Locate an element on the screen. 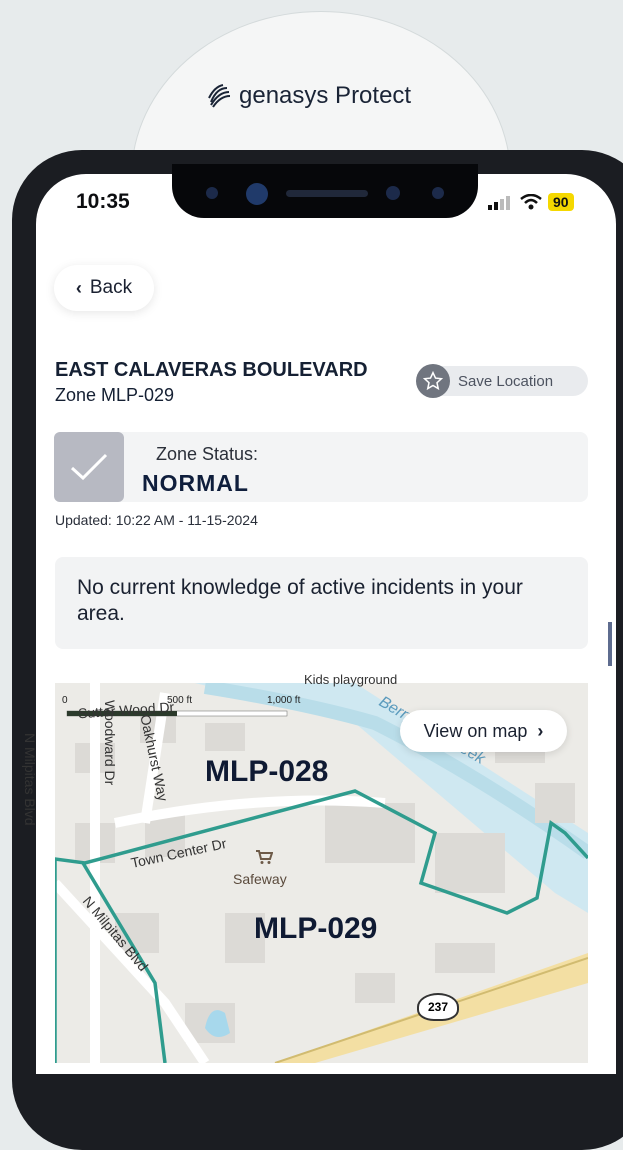  street-label-woodward: Woodward Dr is located at coordinates (110, 743).